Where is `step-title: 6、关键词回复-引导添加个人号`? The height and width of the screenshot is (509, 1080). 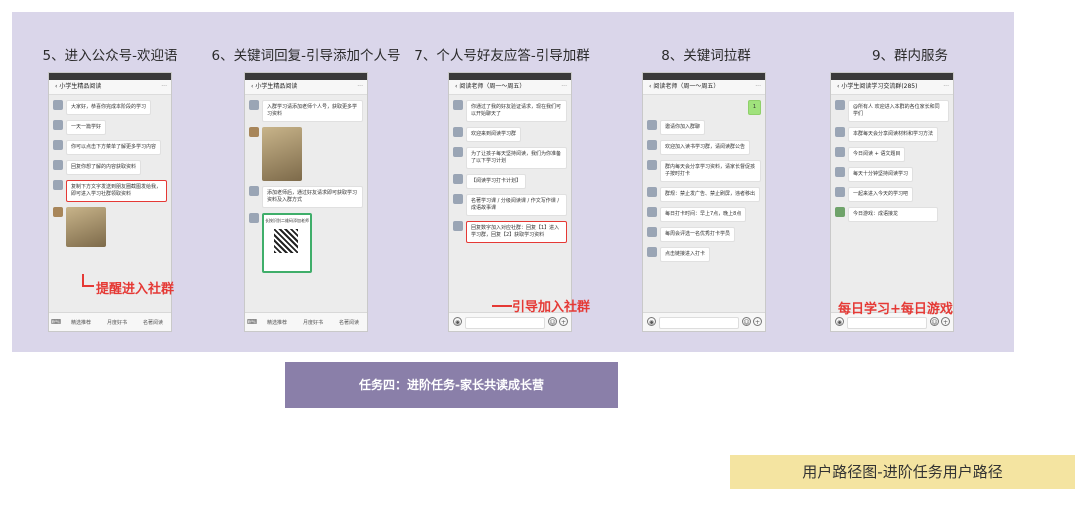
step-title: 6、关键词回复-引导添加个人号 is located at coordinates (306, 56).